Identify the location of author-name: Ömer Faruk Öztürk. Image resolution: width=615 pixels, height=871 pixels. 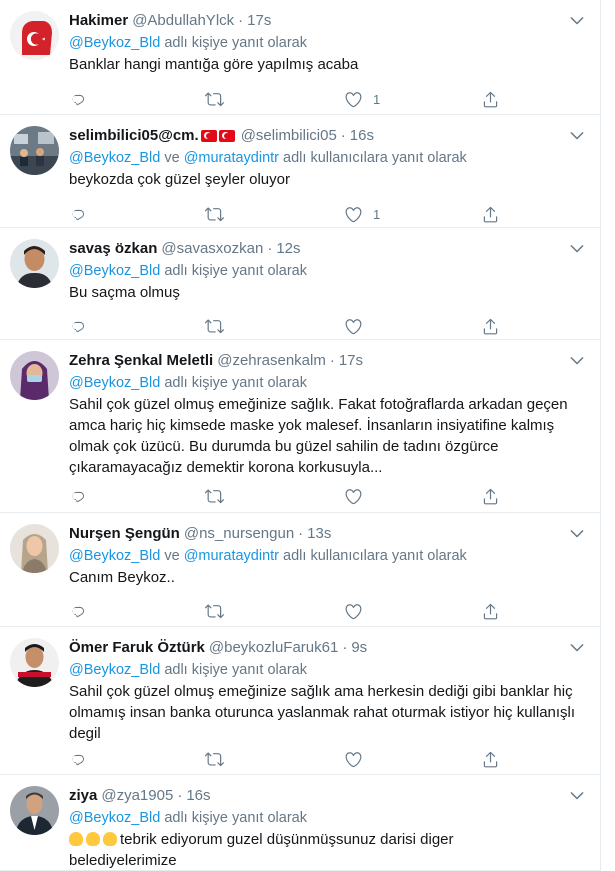
(137, 647).